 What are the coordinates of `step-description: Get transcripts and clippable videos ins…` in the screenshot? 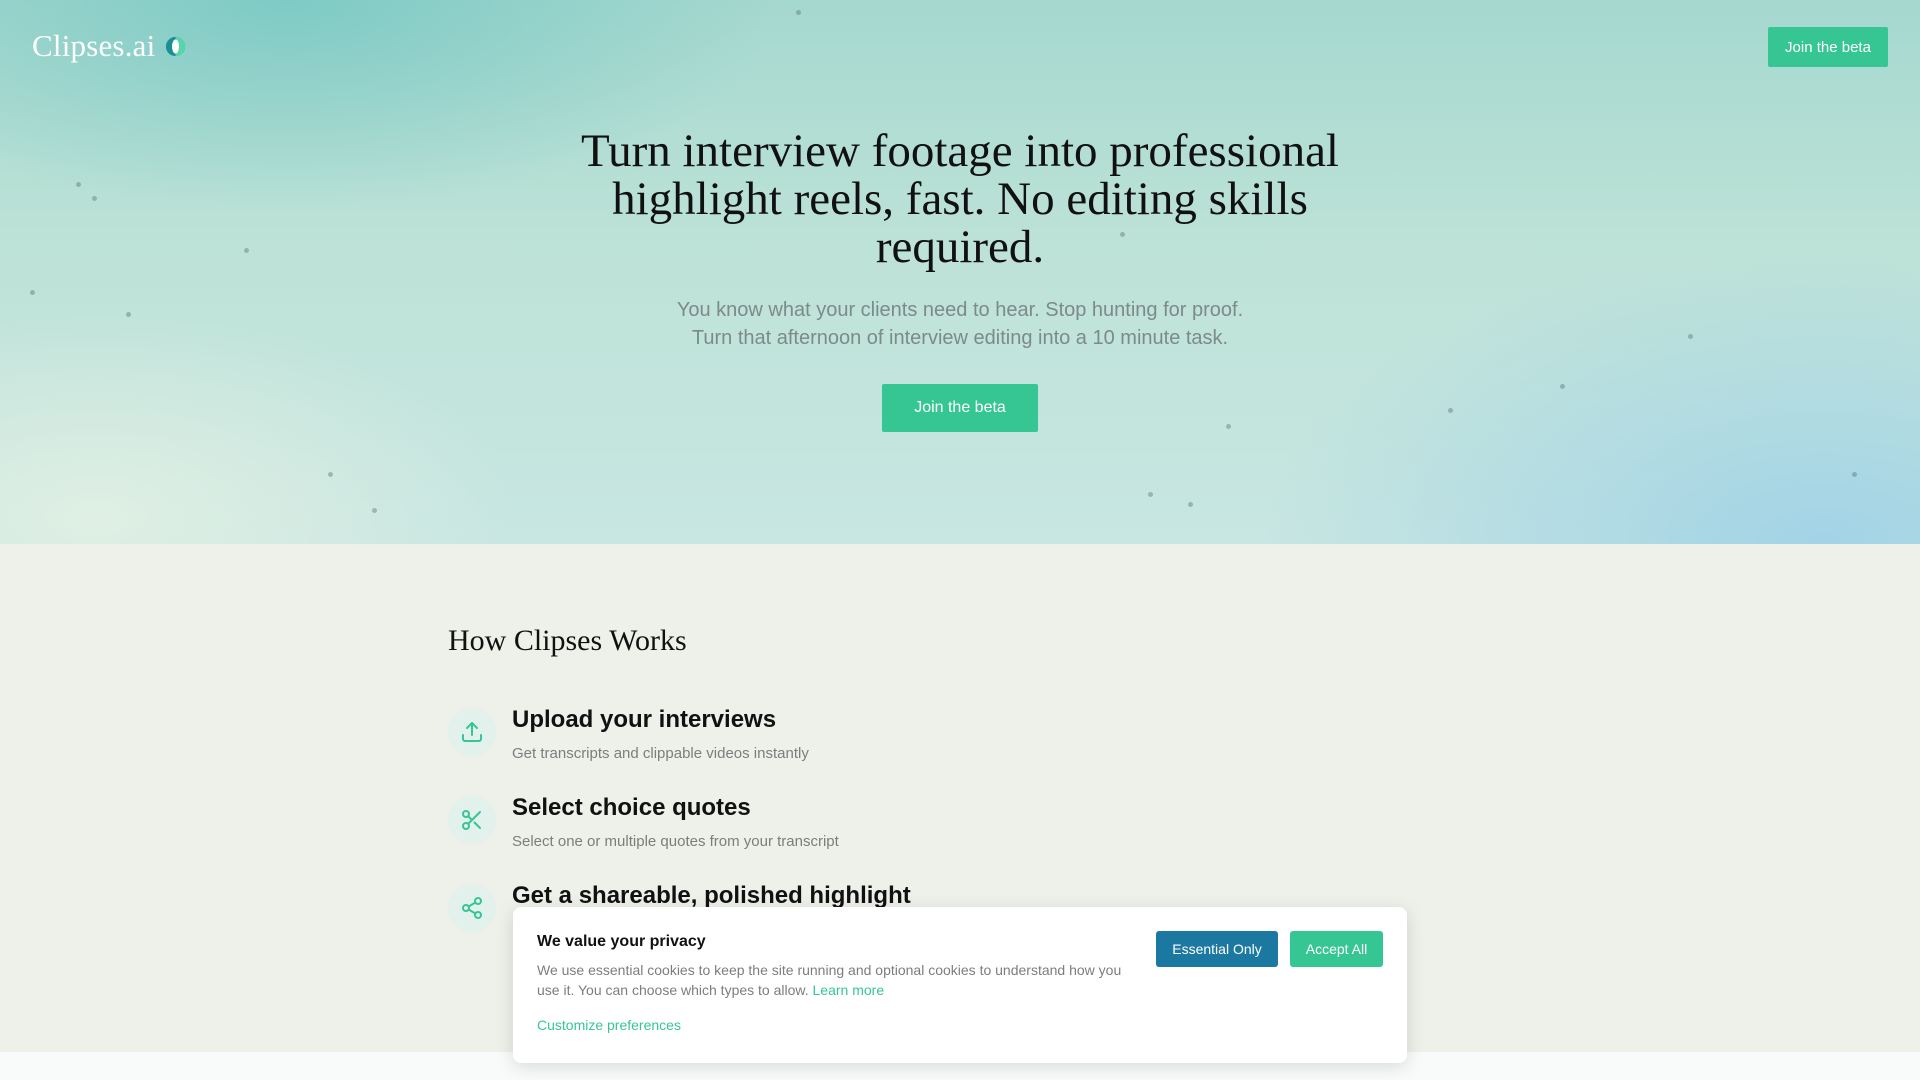 It's located at (660, 753).